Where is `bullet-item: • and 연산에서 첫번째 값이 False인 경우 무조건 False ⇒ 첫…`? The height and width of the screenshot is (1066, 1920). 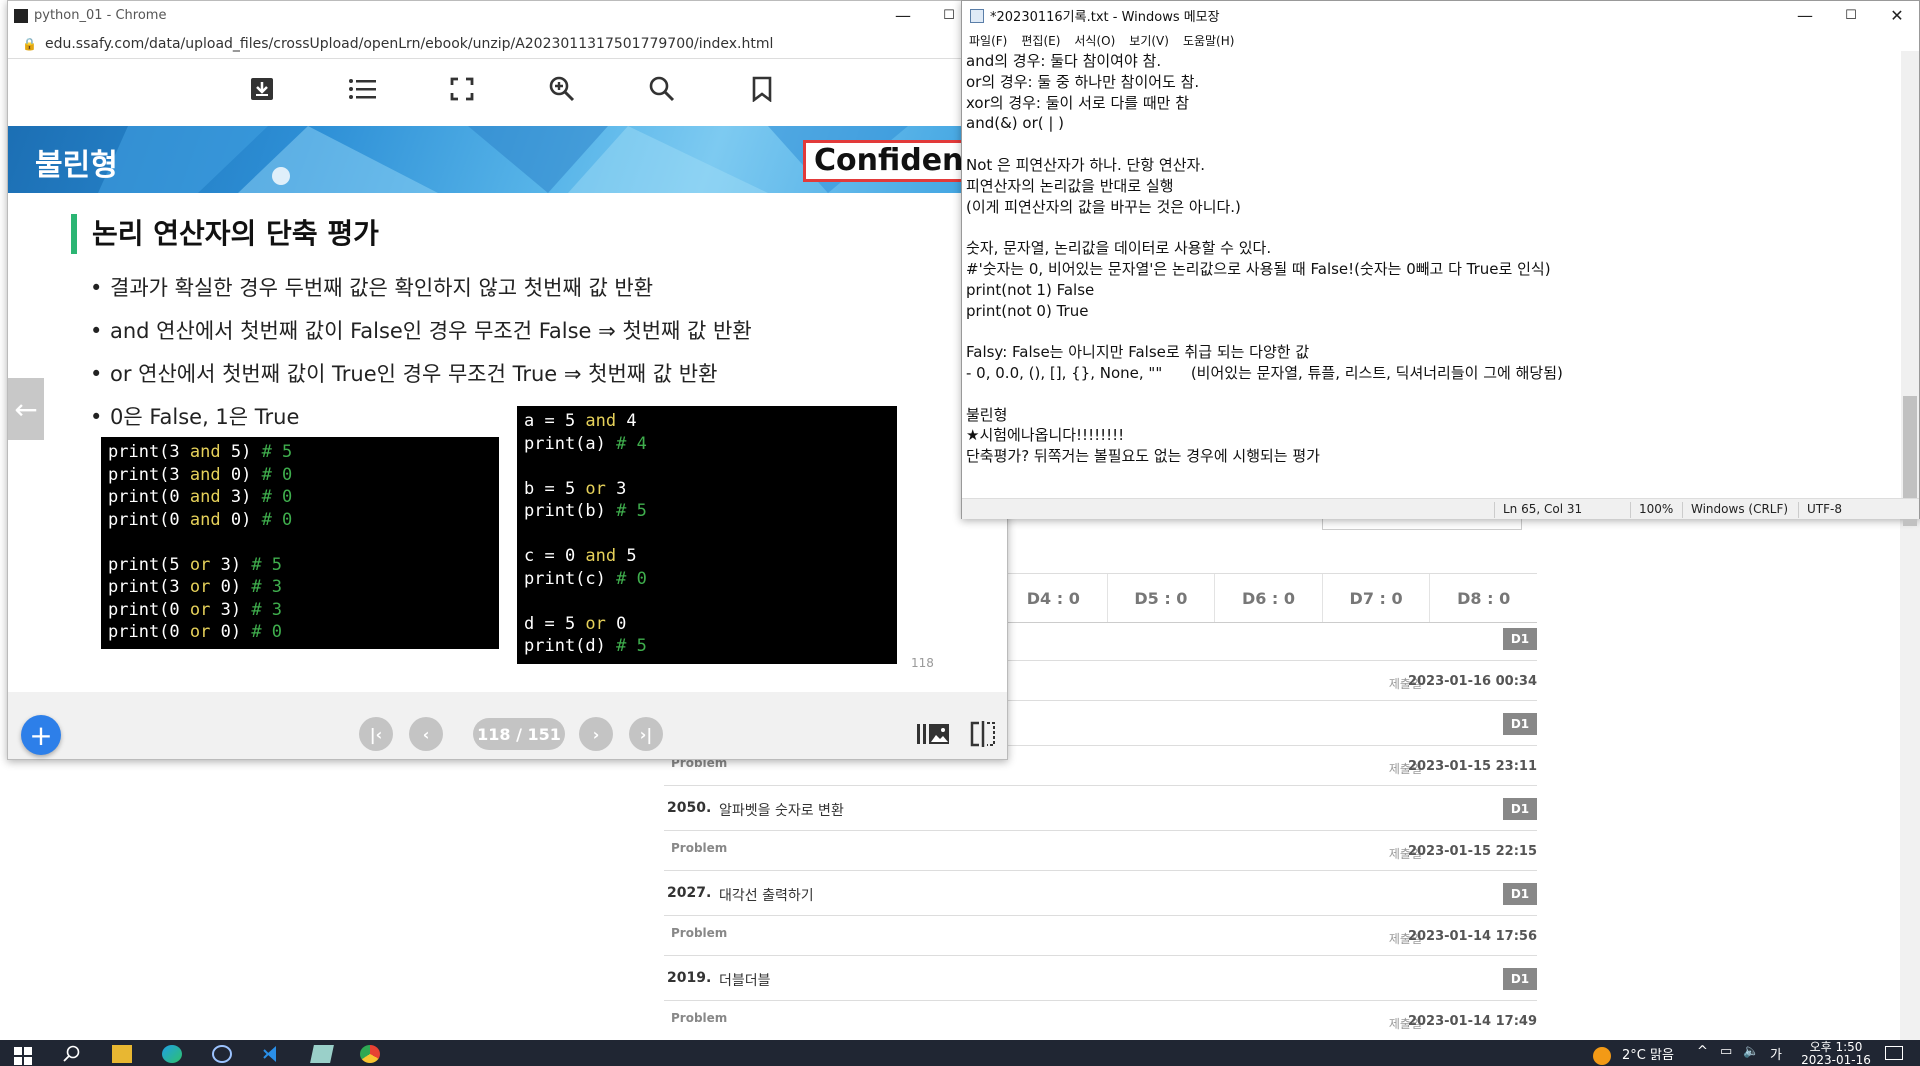 bullet-item: • and 연산에서 첫번째 값이 False인 경우 무조건 False ⇒ 첫… is located at coordinates (421, 331).